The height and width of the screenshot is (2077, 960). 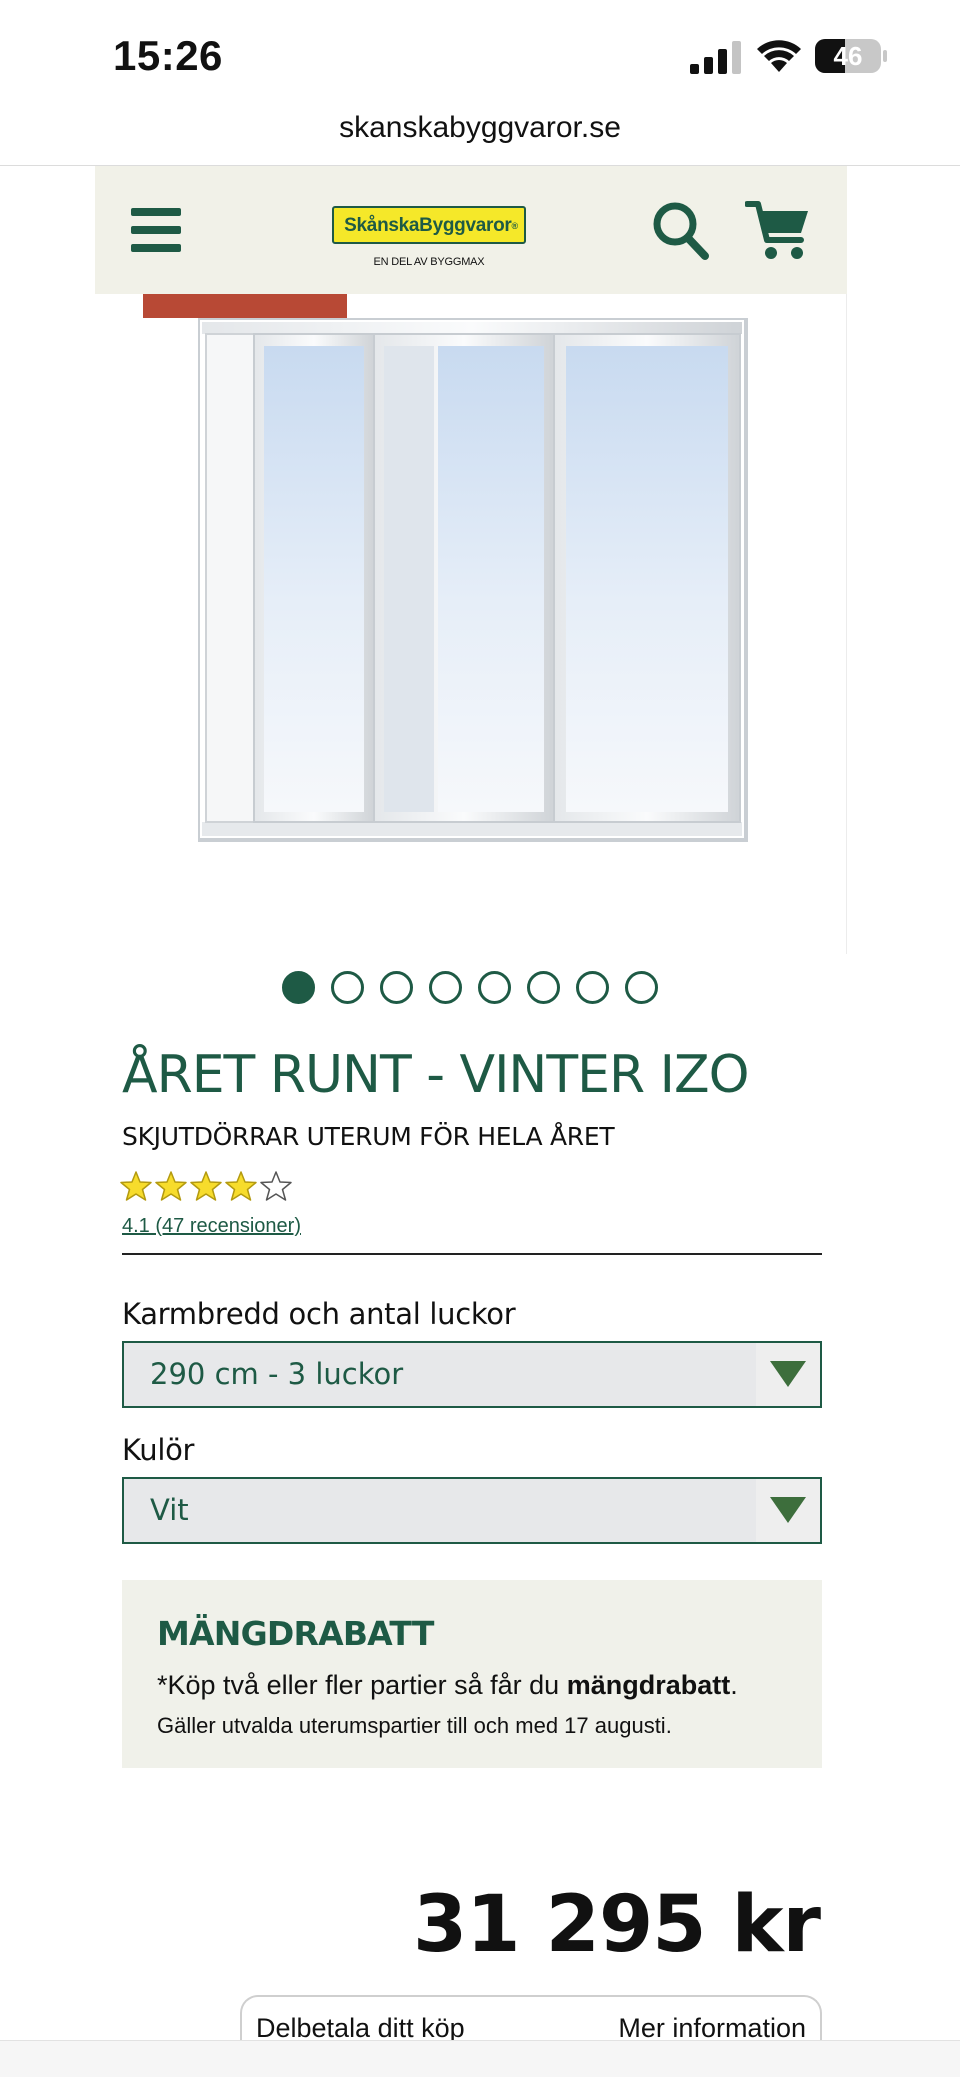 What do you see at coordinates (848, 56) in the screenshot?
I see `battery-level-text: 46` at bounding box center [848, 56].